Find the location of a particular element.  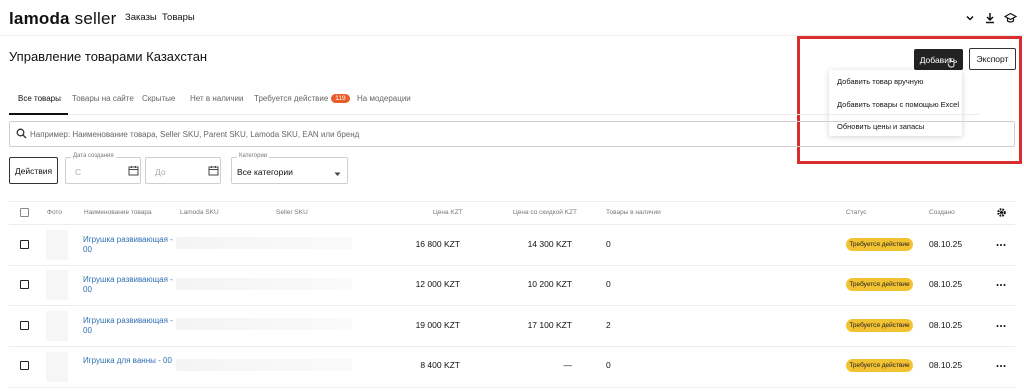

category-value: Все категории is located at coordinates (265, 172).